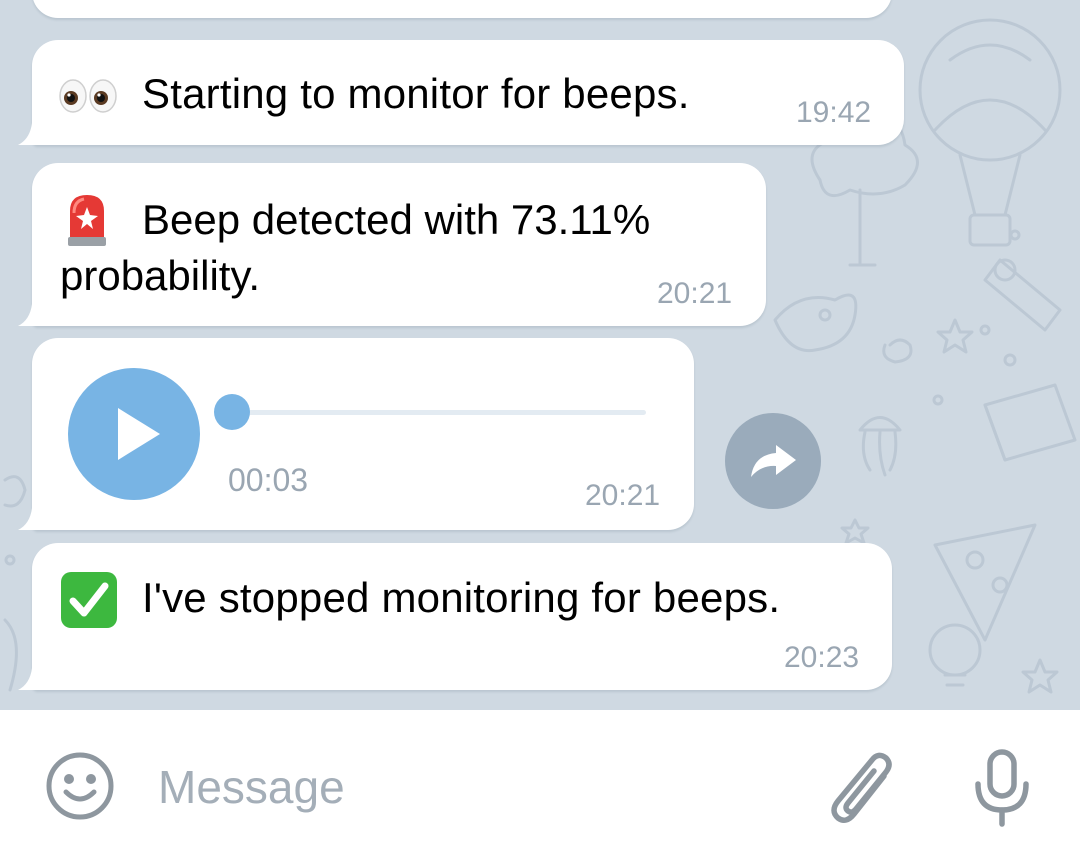  What do you see at coordinates (864, 790) in the screenshot?
I see `paperclip-icon` at bounding box center [864, 790].